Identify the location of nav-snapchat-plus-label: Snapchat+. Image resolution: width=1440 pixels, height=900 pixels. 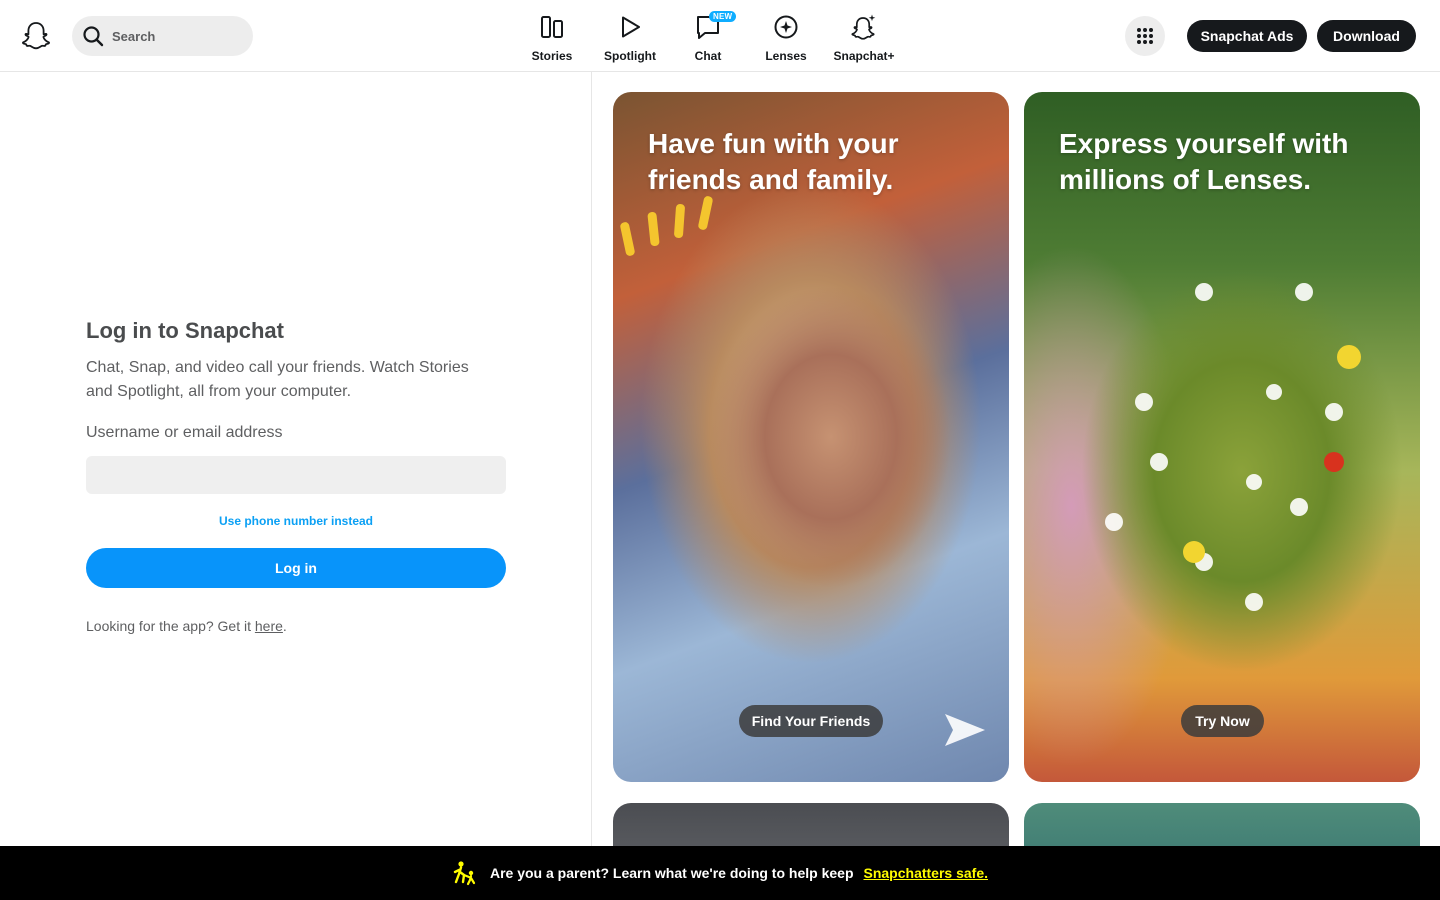
(864, 56).